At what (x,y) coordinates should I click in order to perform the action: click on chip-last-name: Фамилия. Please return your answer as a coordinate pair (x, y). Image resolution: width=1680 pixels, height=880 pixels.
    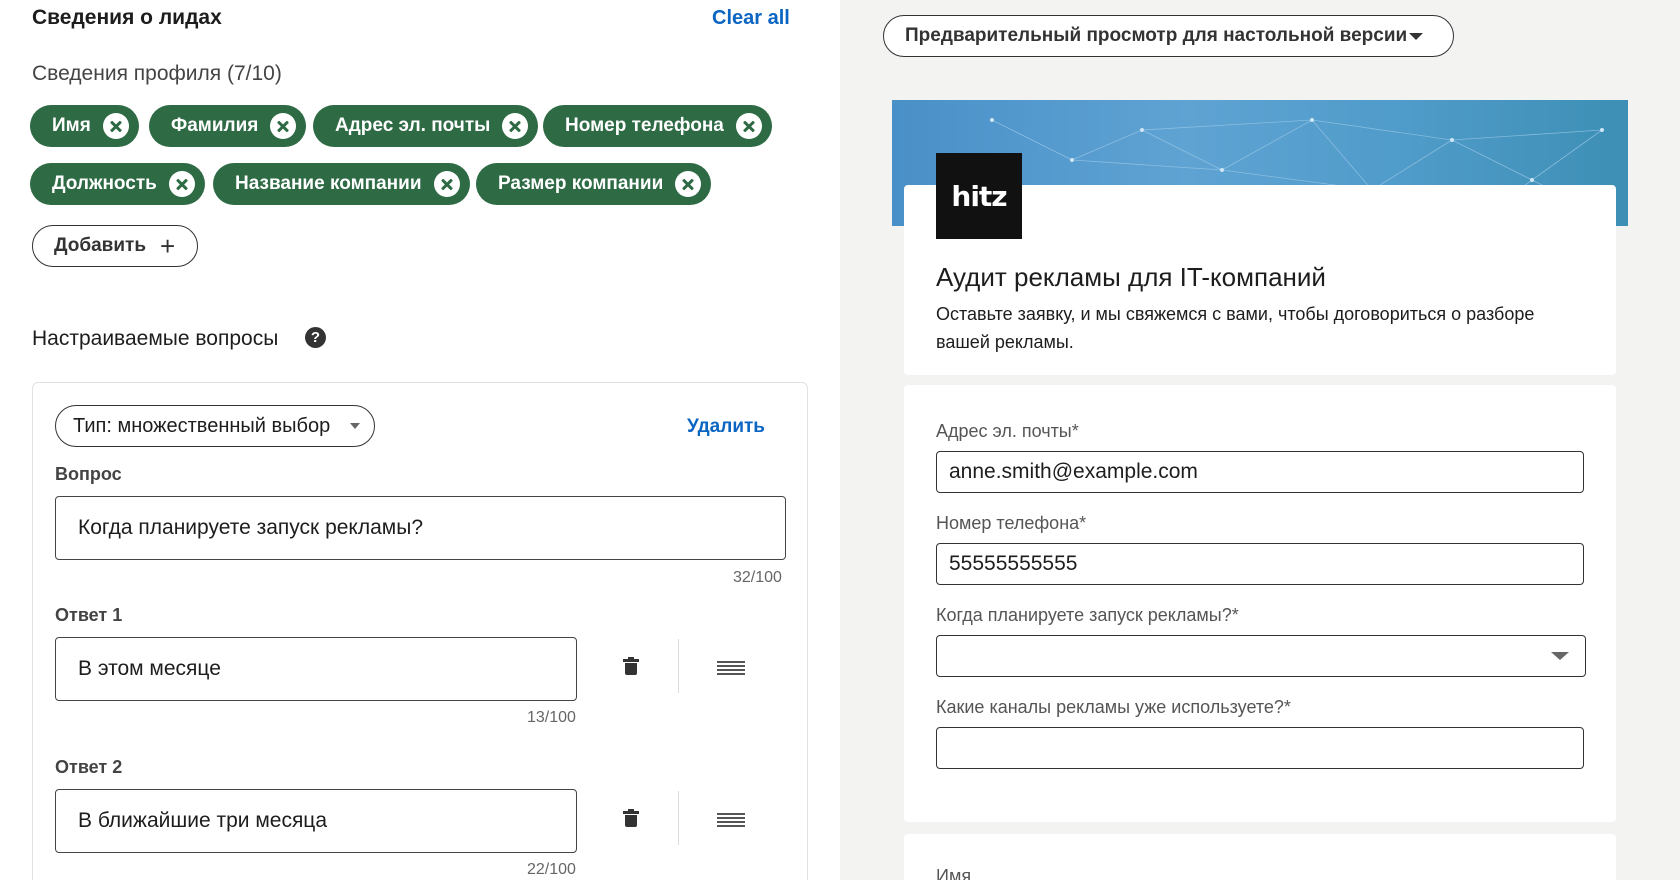
    Looking at the image, I should click on (228, 126).